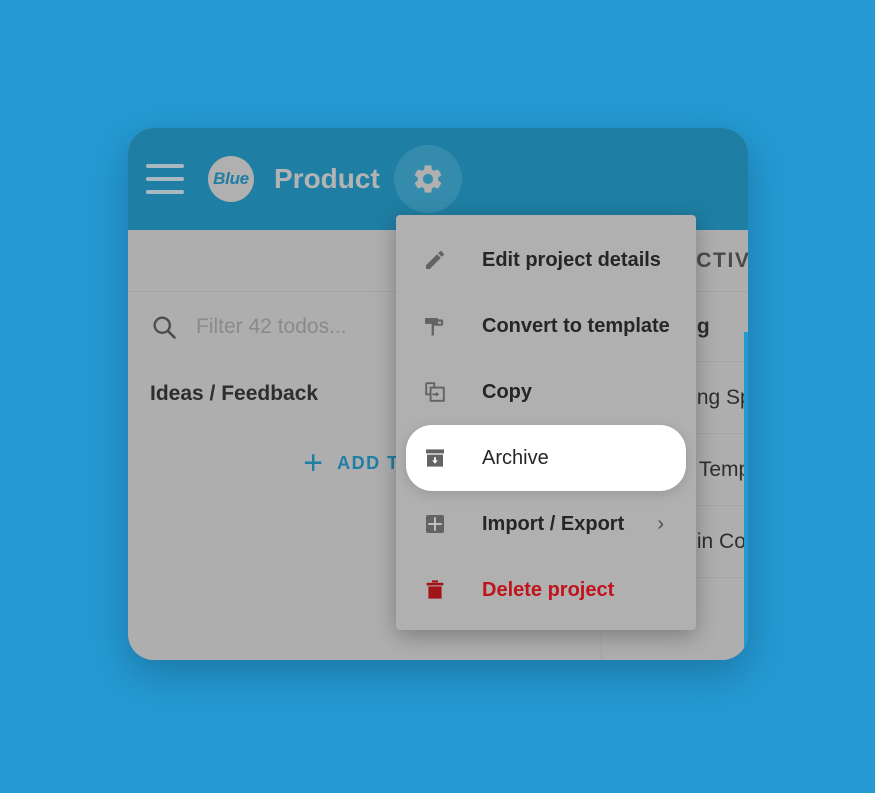 The image size is (875, 793). I want to click on menu-item-label: Import / Export, so click(553, 523).